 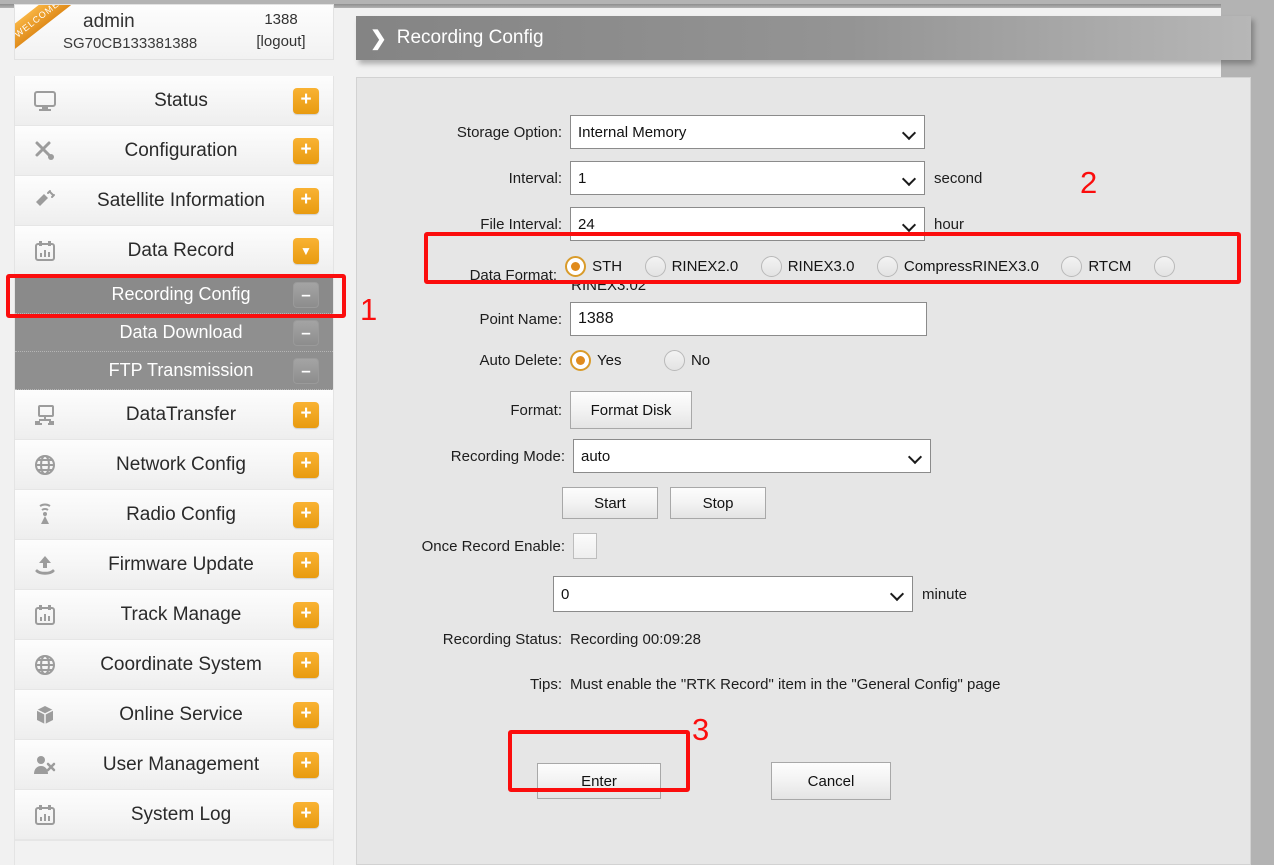 I want to click on radio-label-rinex20: RINEX2.0, so click(x=705, y=266).